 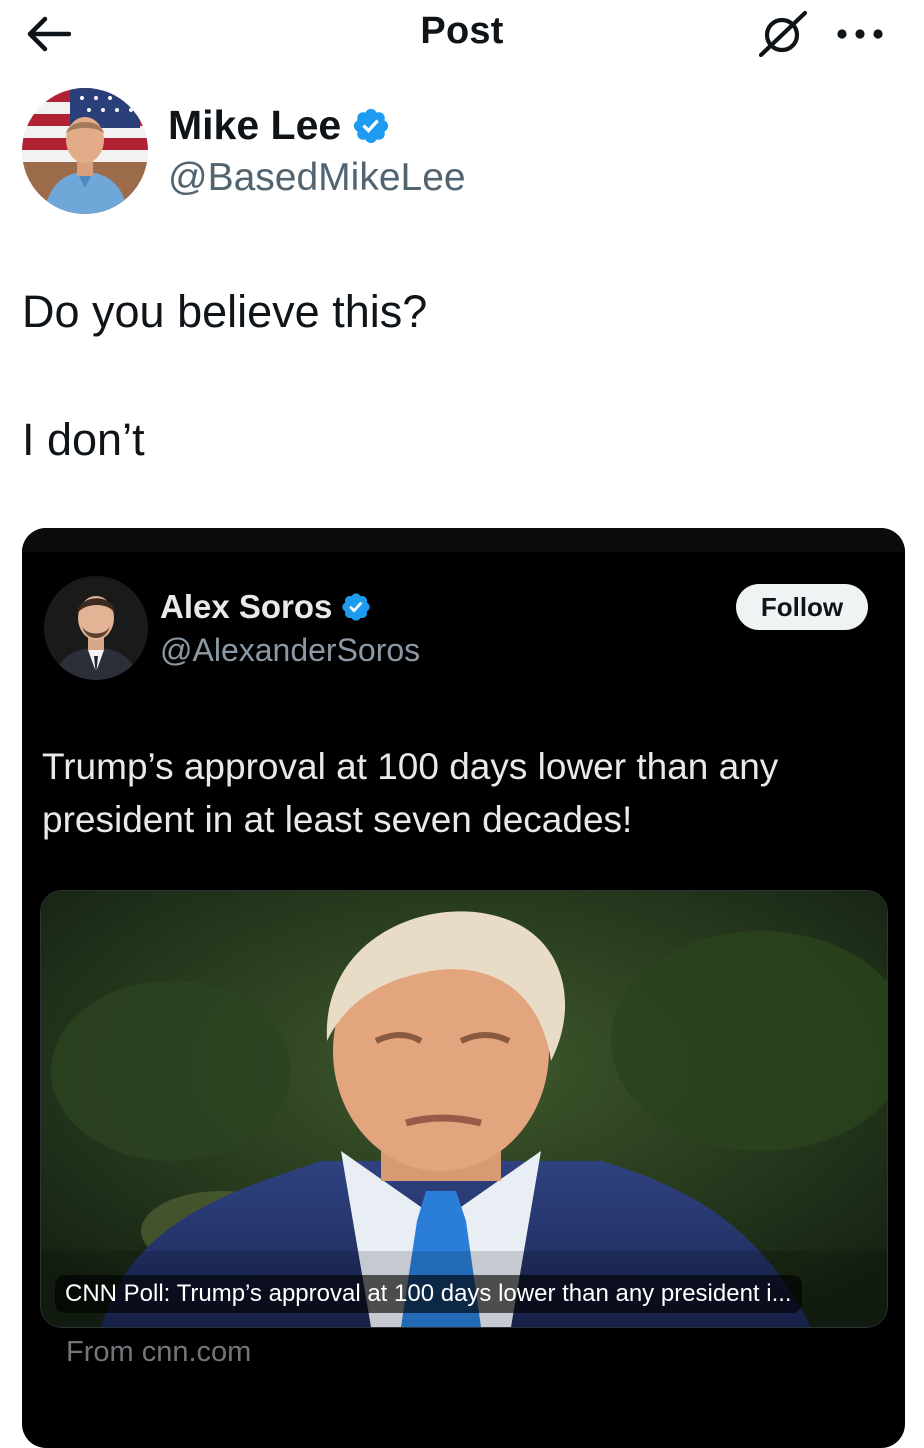 I want to click on quoted-author-name: Alex Soros, so click(x=246, y=606).